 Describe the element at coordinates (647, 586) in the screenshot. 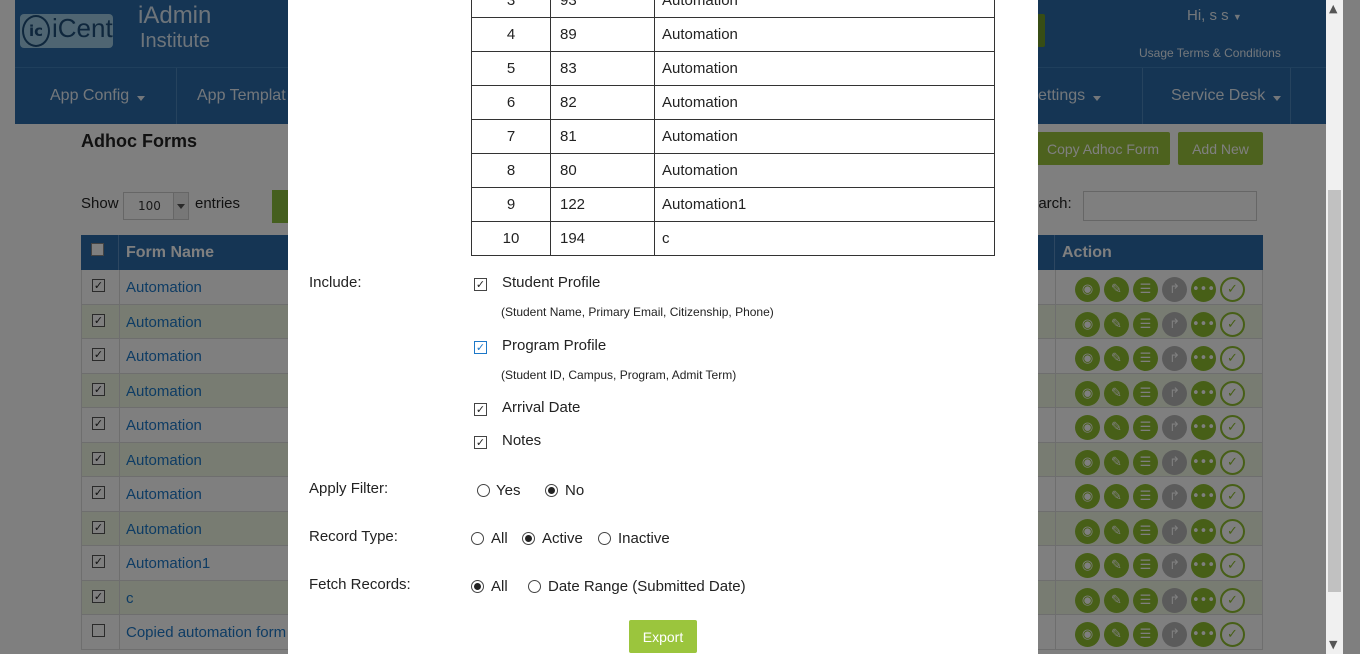

I see `fetch-records-date-range-label: Date Range (Submitted Date)` at that location.